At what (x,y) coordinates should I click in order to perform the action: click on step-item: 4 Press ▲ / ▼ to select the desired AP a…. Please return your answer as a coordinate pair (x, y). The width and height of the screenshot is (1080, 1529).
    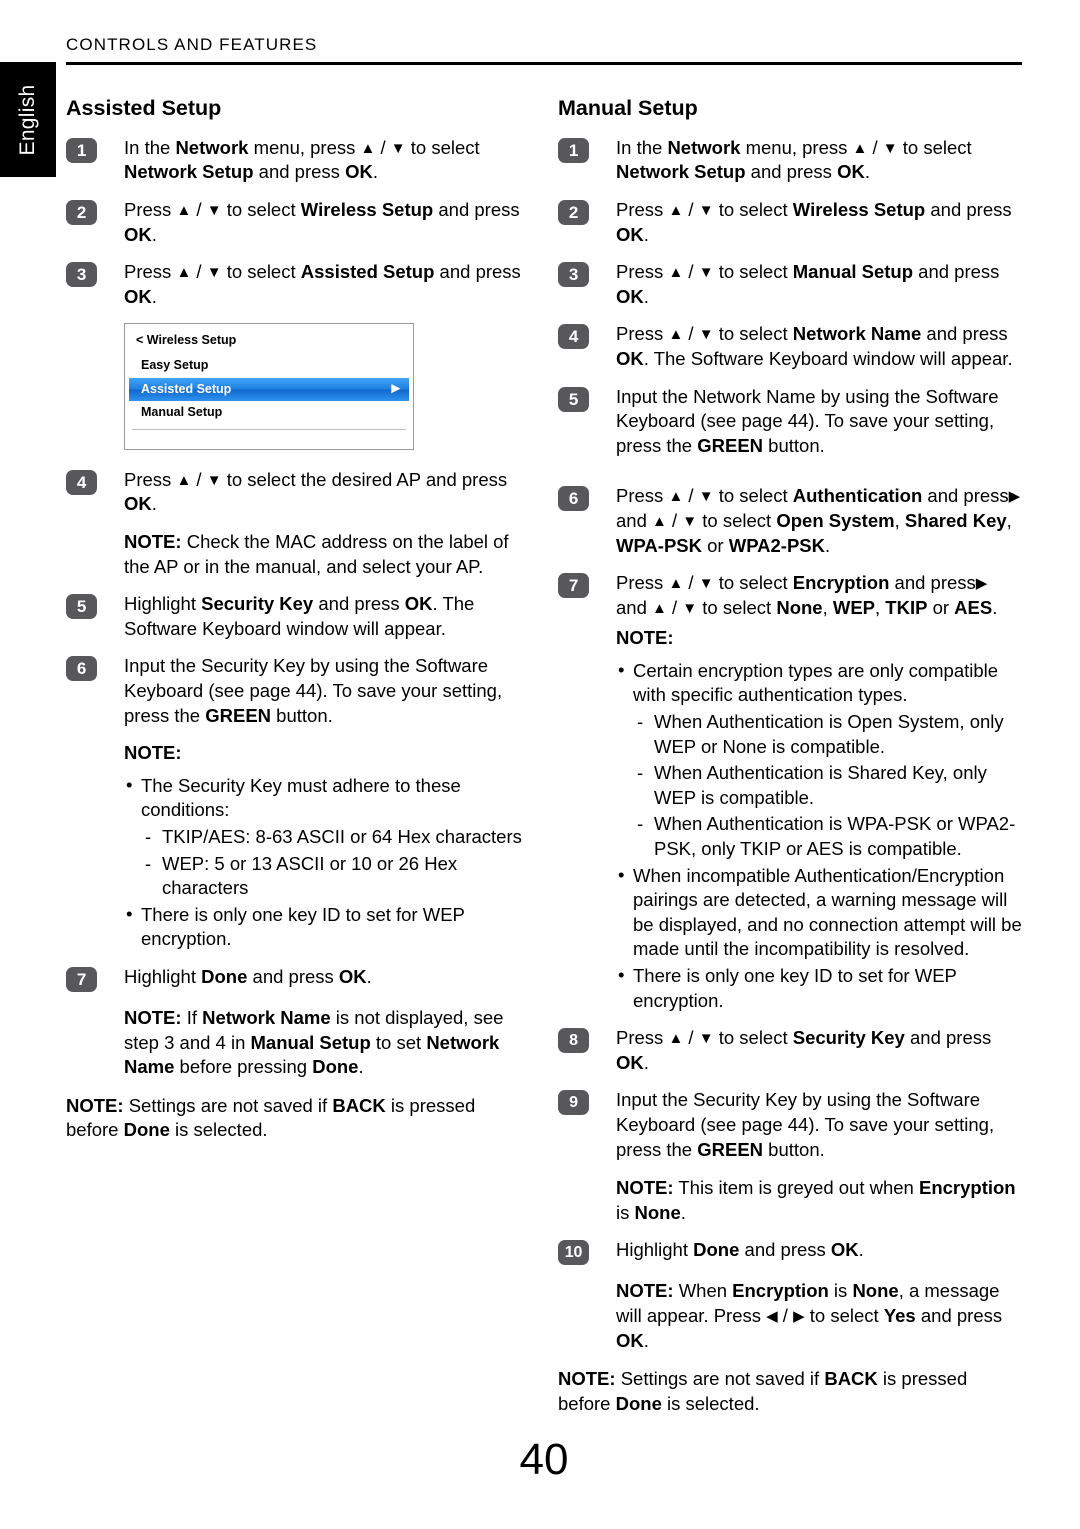
    Looking at the image, I should click on (298, 492).